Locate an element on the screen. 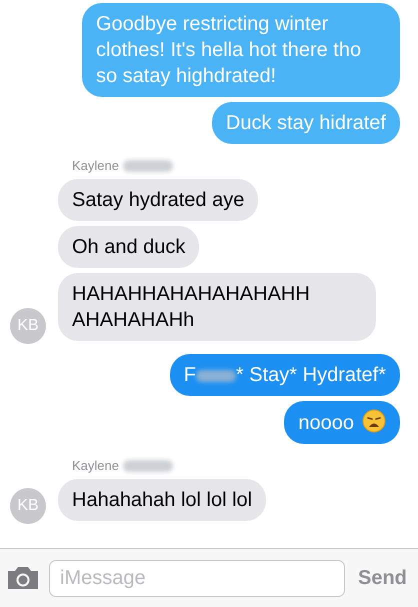  sent-message-bubble: Duck stay hidratef is located at coordinates (306, 123).